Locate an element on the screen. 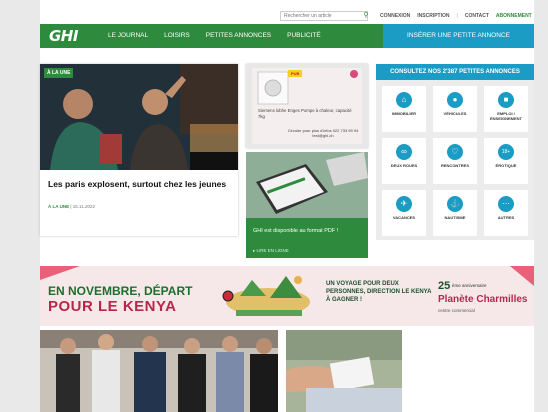  anchor-icon: ⚓ is located at coordinates (455, 204).